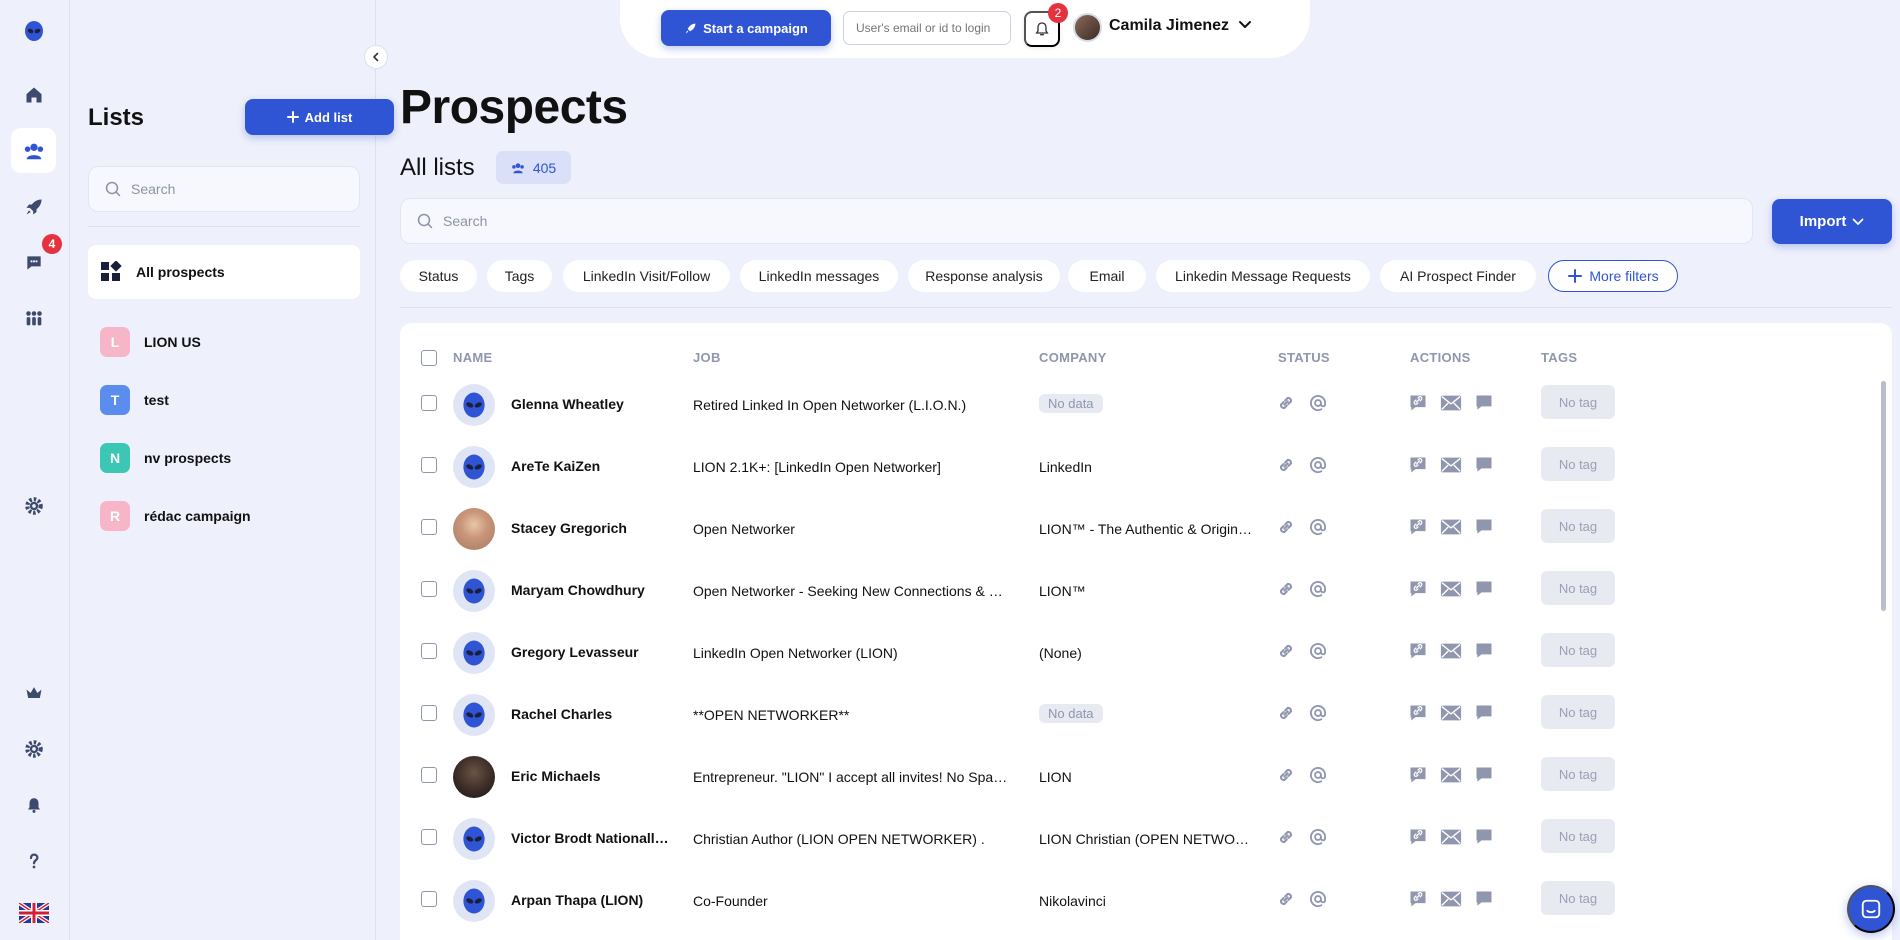 The image size is (1900, 940). Describe the element at coordinates (33, 318) in the screenshot. I see `team-icon` at that location.